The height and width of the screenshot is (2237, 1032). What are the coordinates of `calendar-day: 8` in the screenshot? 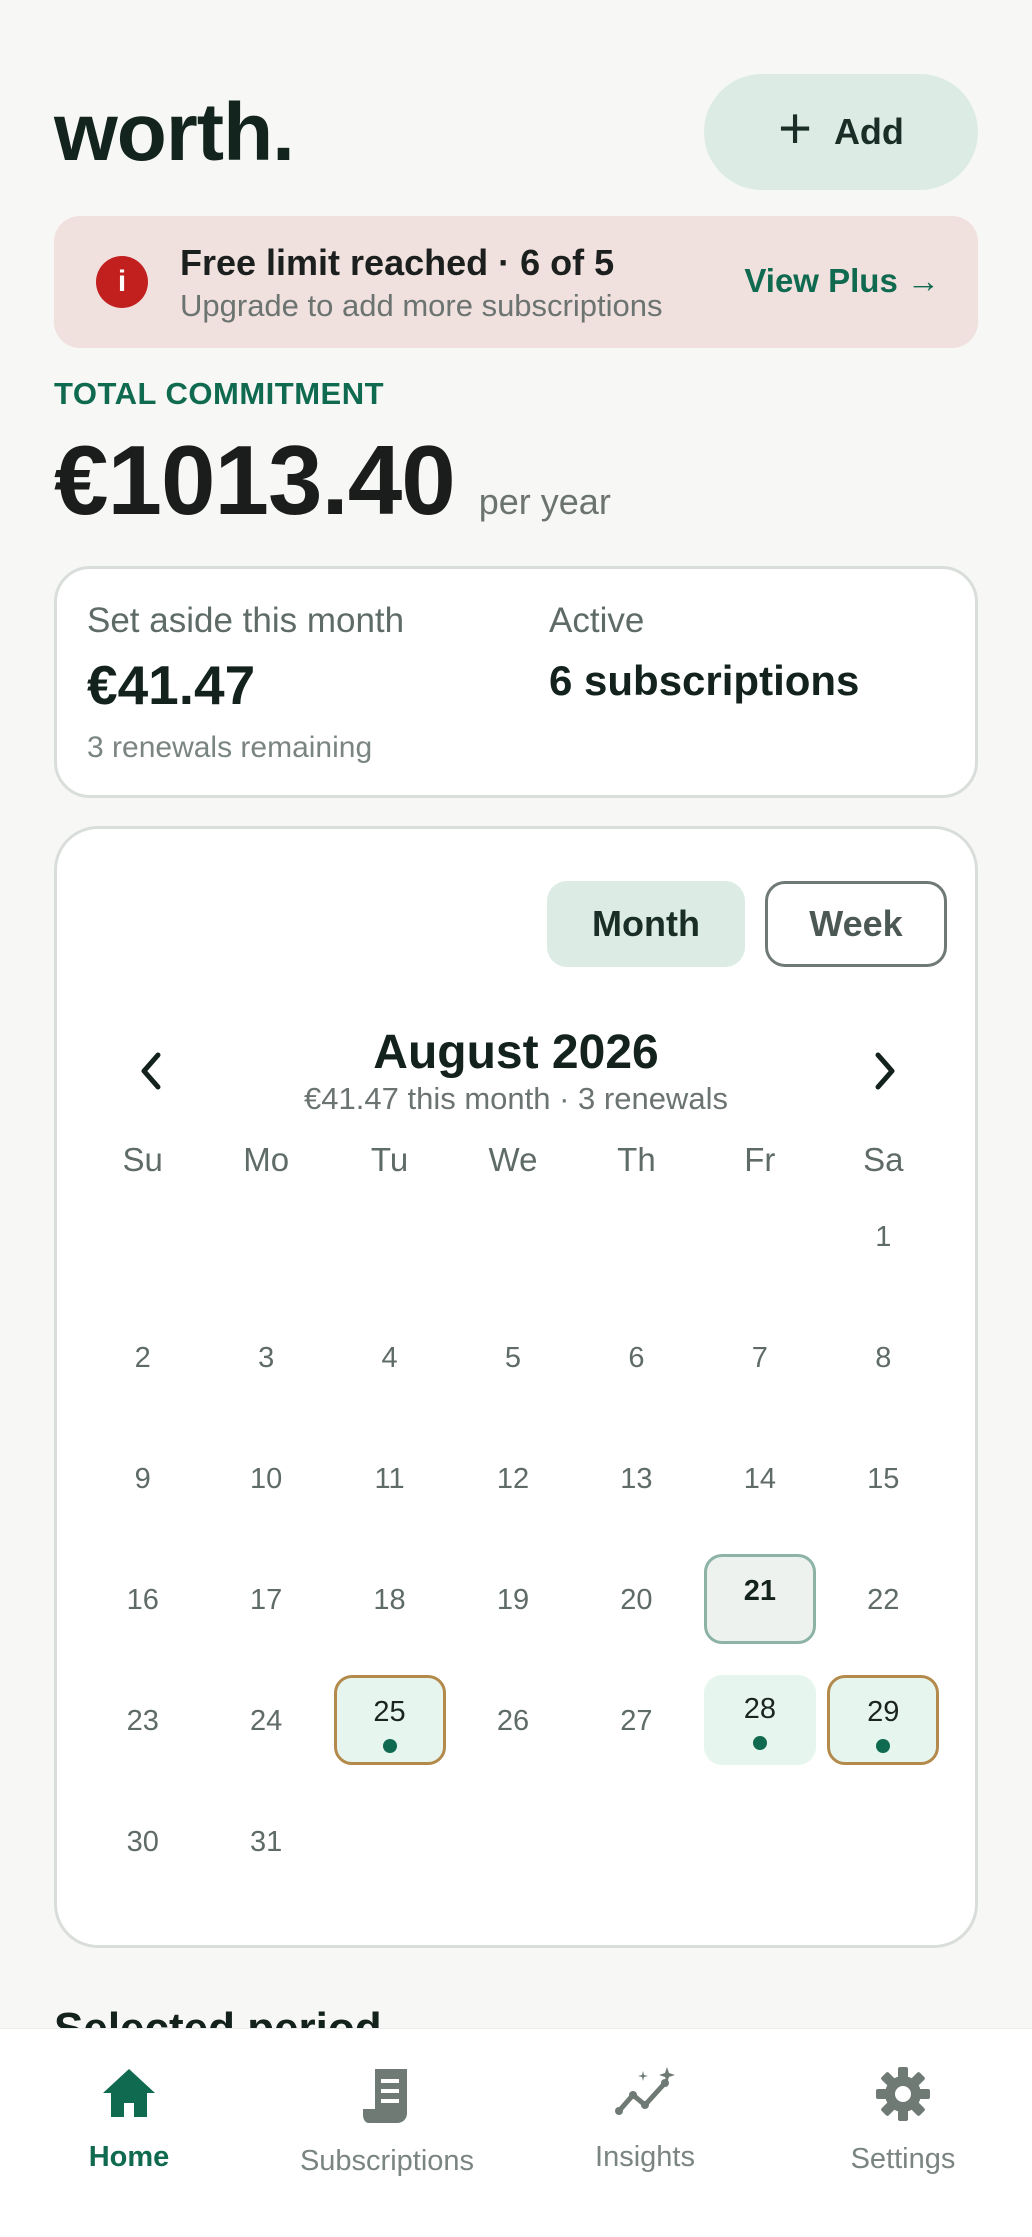 It's located at (883, 1396).